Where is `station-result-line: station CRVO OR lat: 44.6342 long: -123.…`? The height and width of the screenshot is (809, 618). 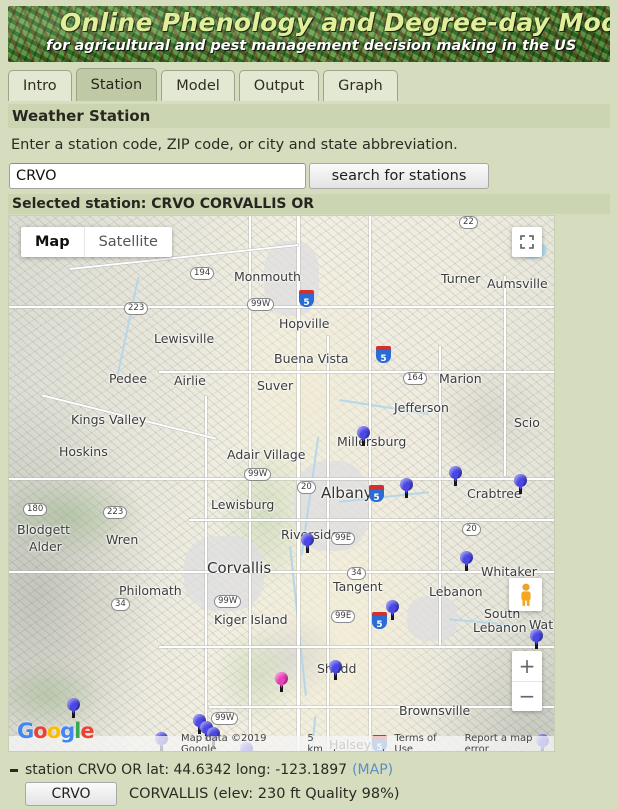
station-result-line: station CRVO OR lat: 44.6342 long: -123.… is located at coordinates (201, 770).